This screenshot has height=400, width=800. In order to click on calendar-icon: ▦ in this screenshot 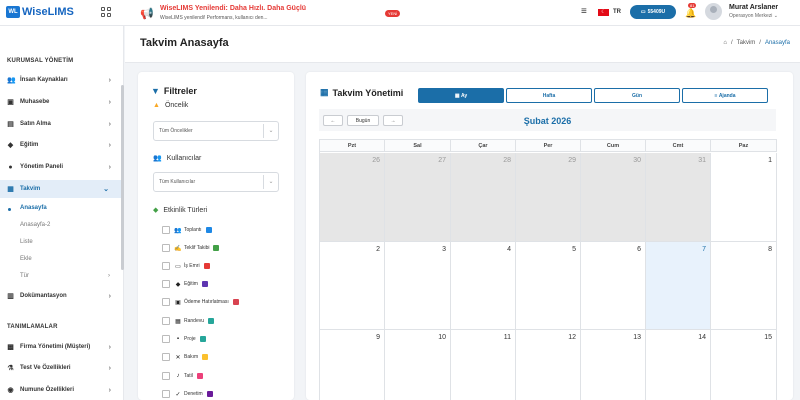, I will do `click(457, 95)`.